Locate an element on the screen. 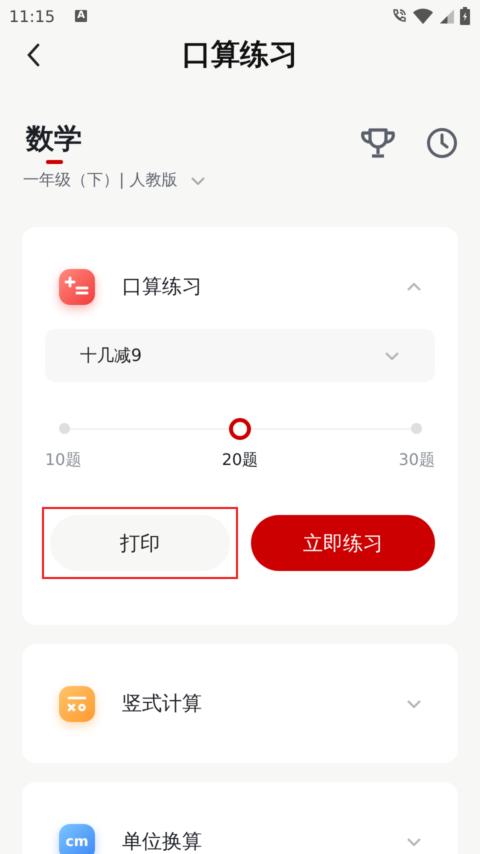 This screenshot has height=854, width=480. notification-icon: A is located at coordinates (81, 16).